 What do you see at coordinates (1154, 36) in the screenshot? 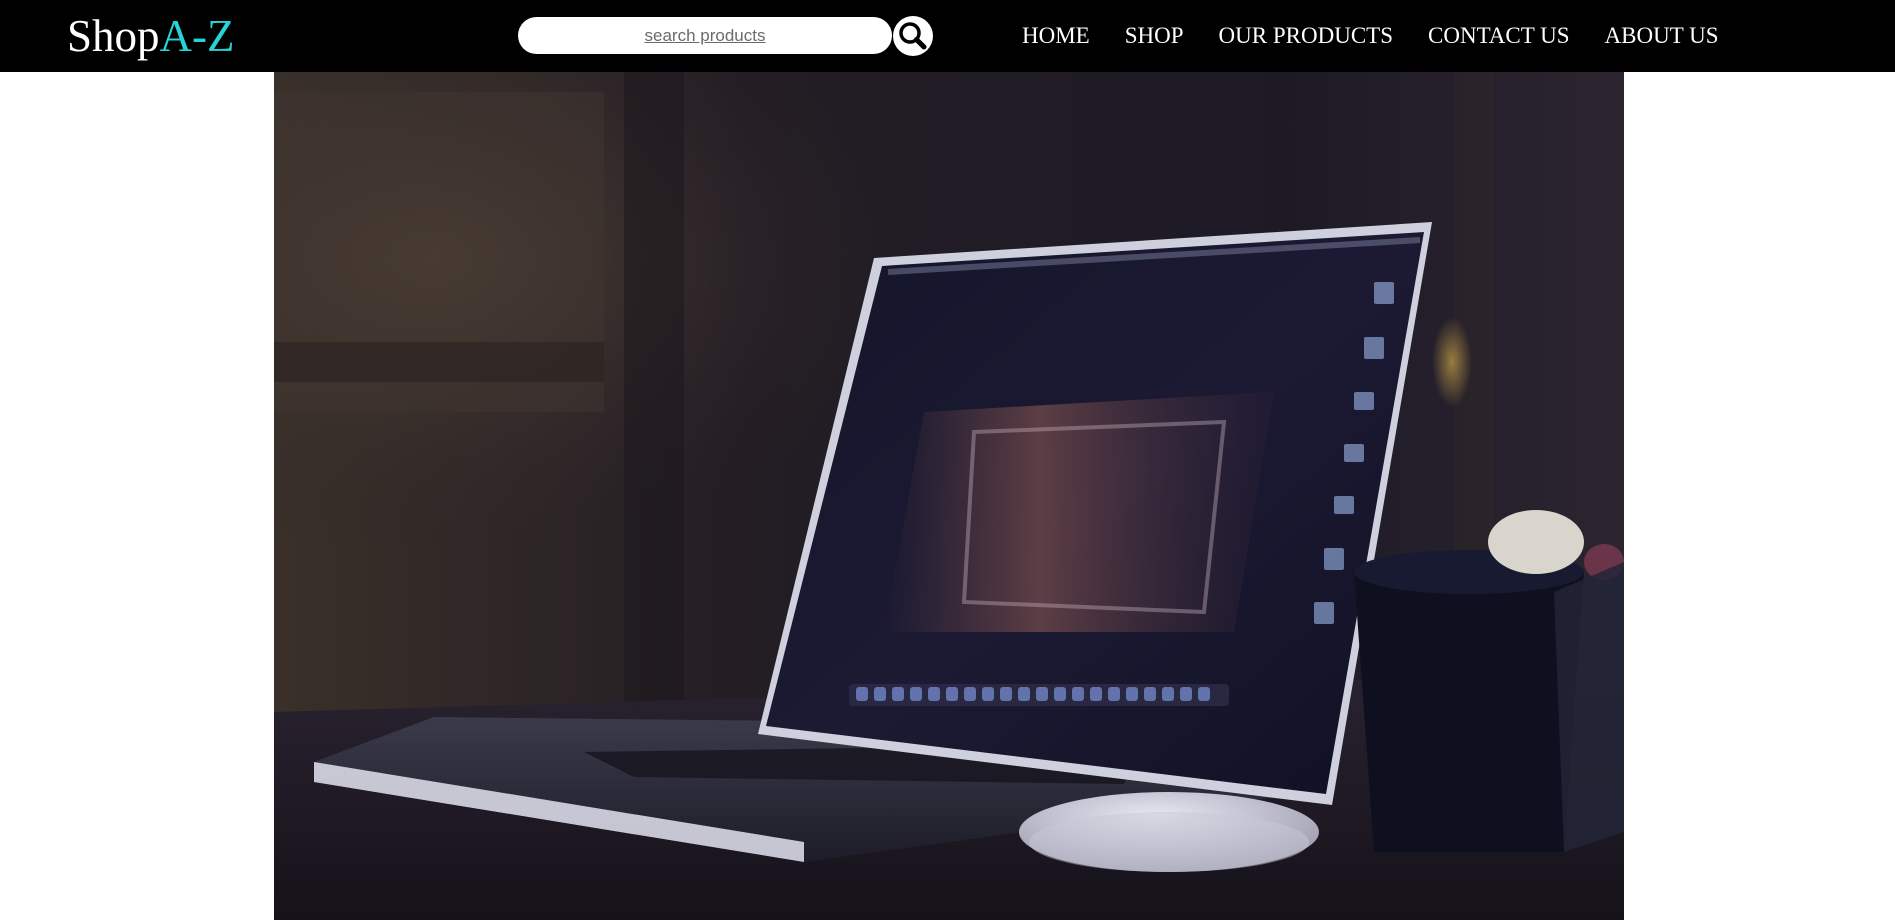
I see `nav-link-shop: SHOP` at bounding box center [1154, 36].